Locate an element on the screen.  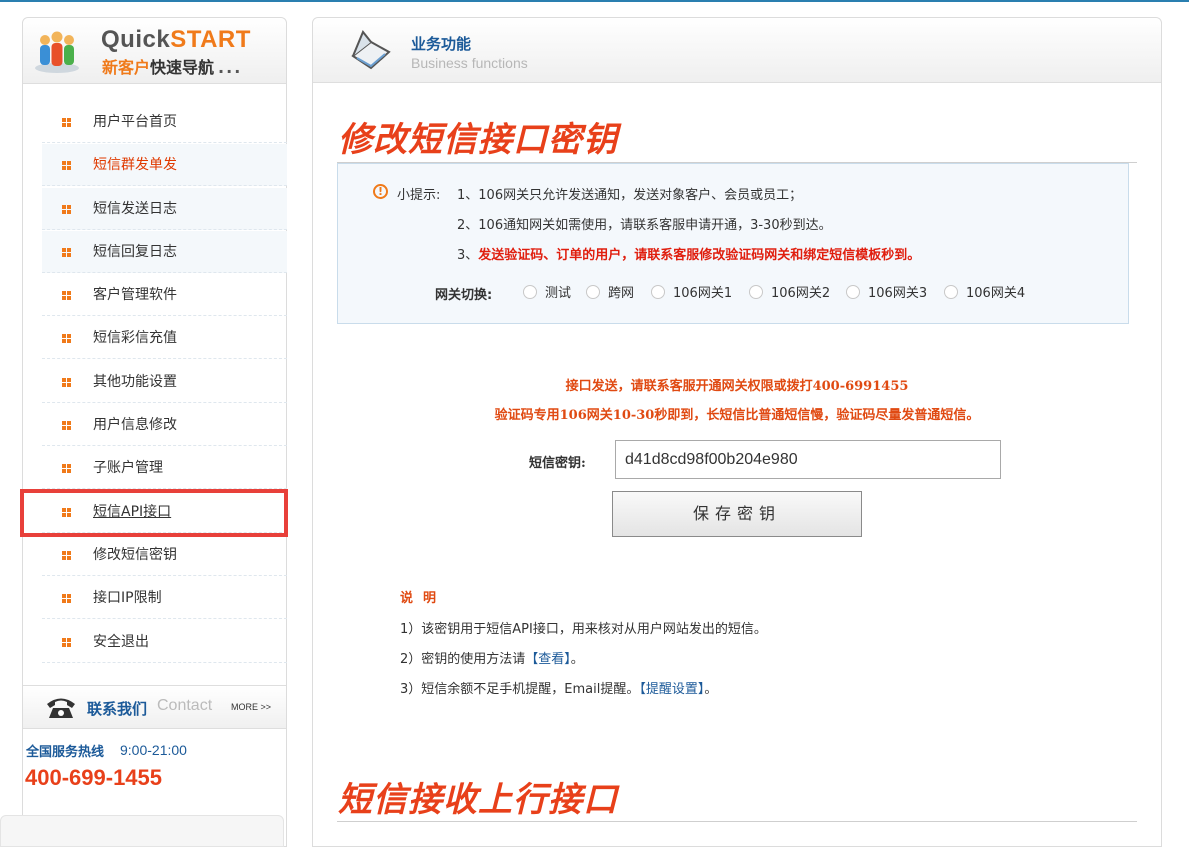
gateway-radio-106-3: 106网关3 is located at coordinates (886, 291).